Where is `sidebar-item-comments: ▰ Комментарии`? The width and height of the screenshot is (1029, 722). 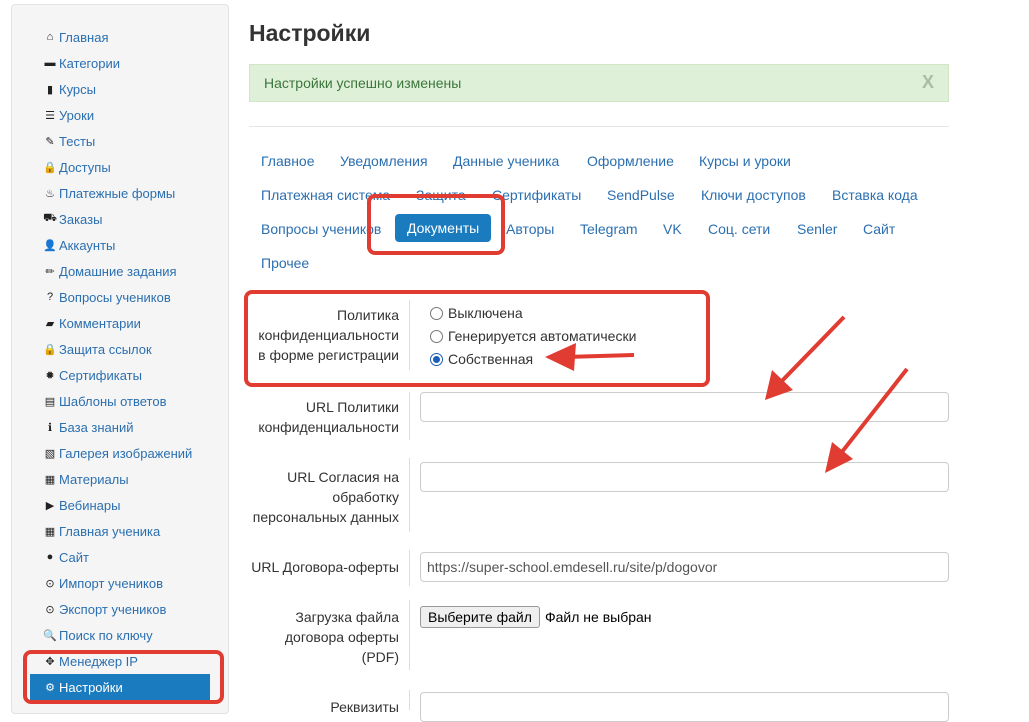
sidebar-item-comments: ▰ Комментарии is located at coordinates (120, 323).